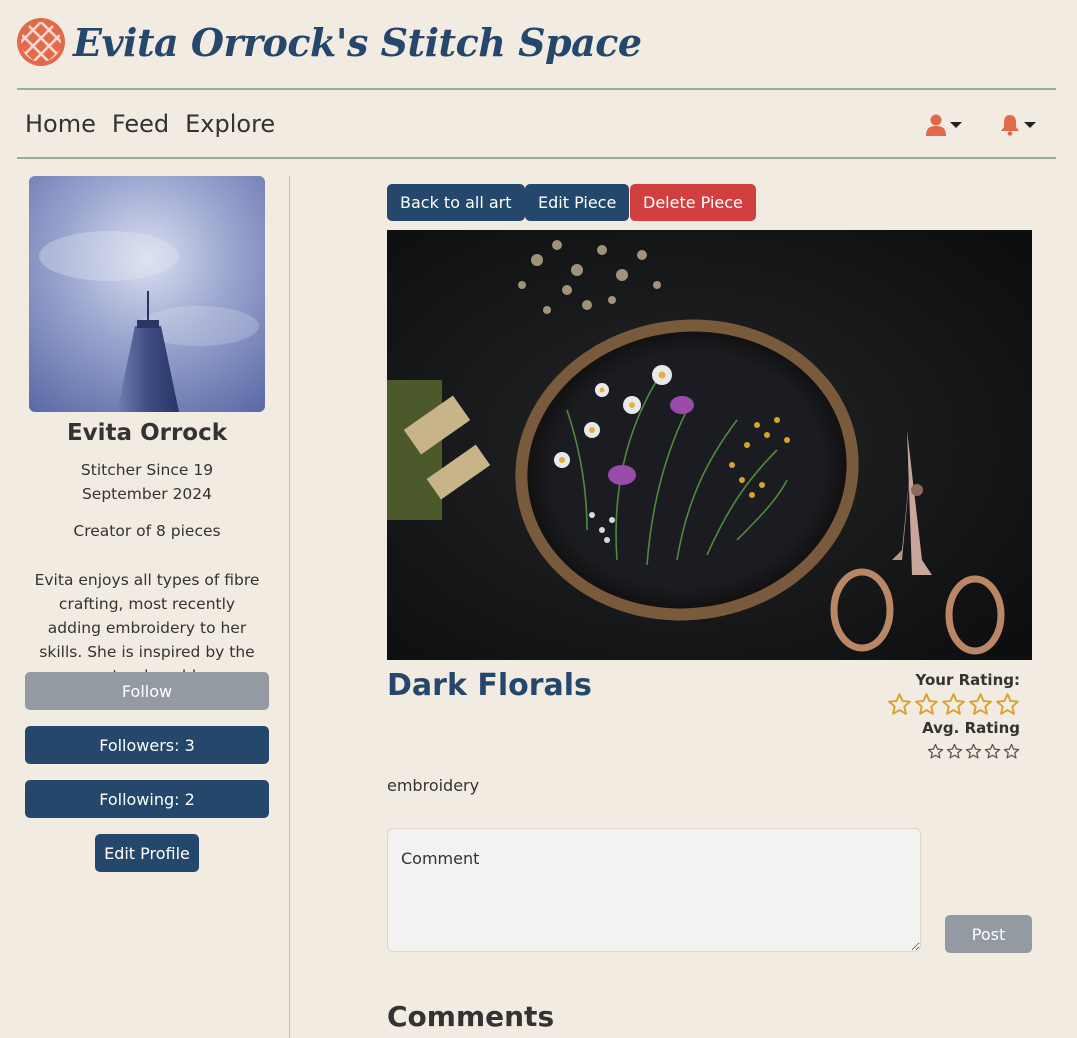  Describe the element at coordinates (577, 202) in the screenshot. I see `edit-piece-button: Edit Piece` at that location.